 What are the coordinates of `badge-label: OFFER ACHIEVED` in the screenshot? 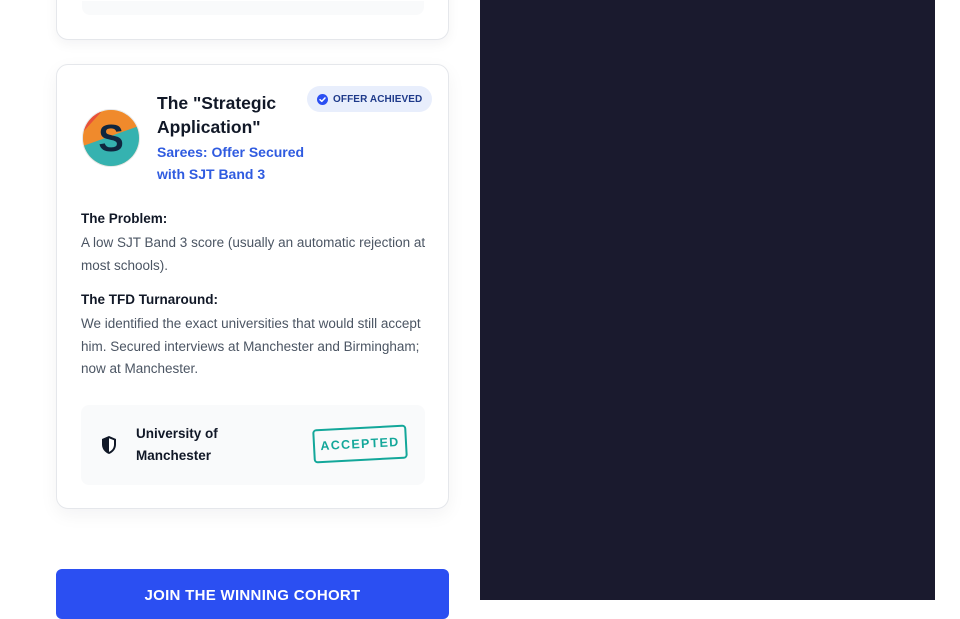 It's located at (378, 99).